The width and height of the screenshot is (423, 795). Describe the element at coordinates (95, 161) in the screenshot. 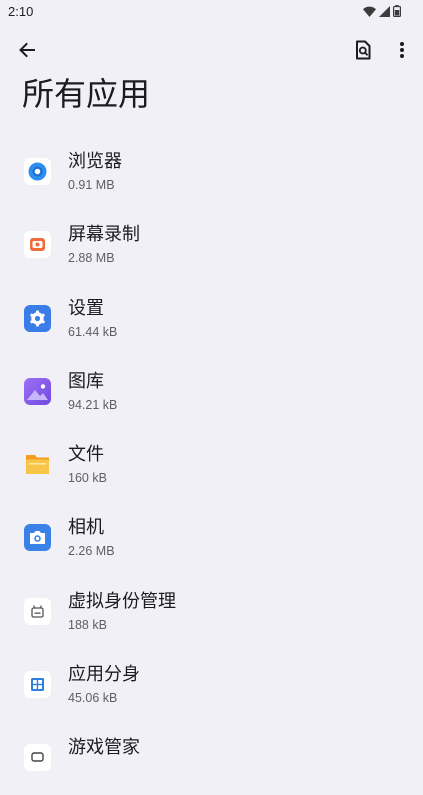

I see `app-name: 浏览器` at that location.